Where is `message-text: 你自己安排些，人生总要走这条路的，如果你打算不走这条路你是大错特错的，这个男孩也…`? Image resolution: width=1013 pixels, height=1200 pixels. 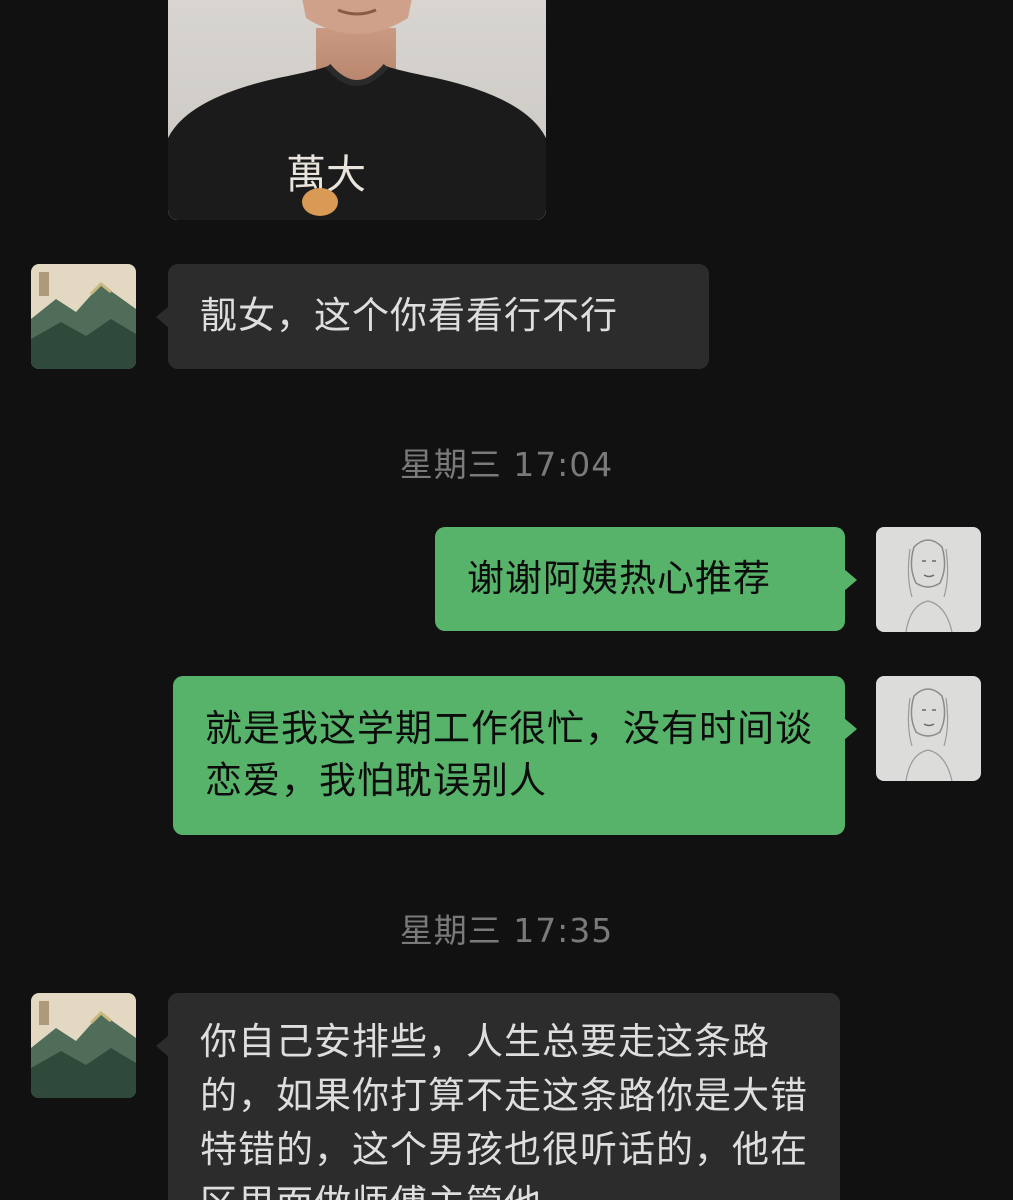 message-text: 你自己安排些，人生总要走这条路的，如果你打算不走这条路你是大错特错的，这个男孩也… is located at coordinates (504, 1110).